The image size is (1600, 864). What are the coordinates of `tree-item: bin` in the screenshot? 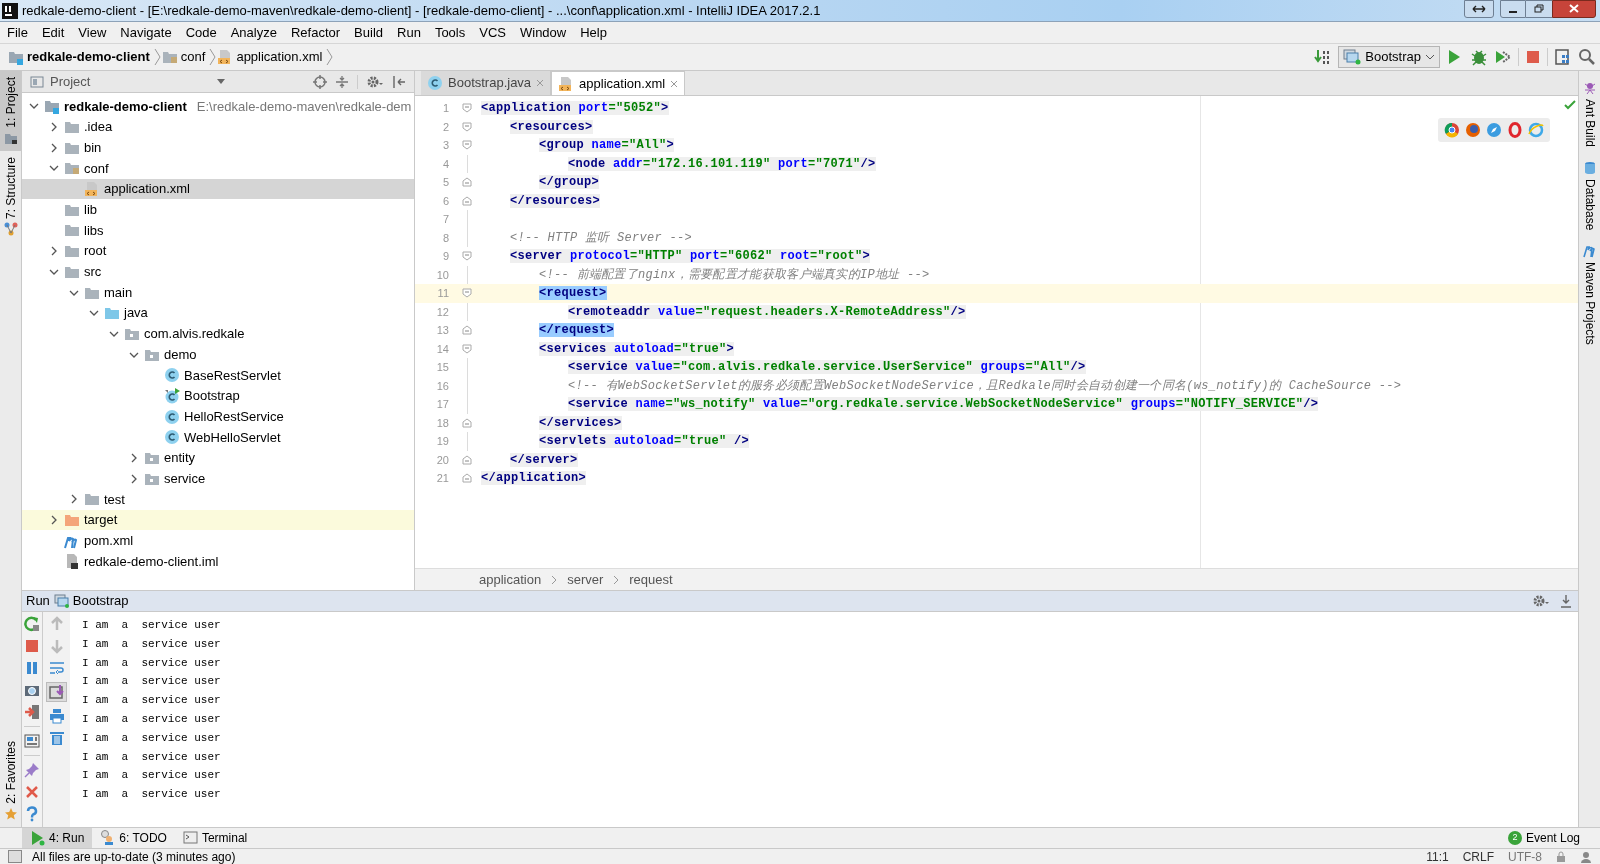 It's located at (218, 148).